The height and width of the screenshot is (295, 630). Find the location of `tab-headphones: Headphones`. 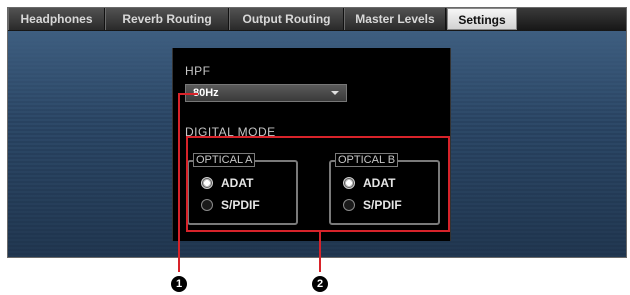

tab-headphones: Headphones is located at coordinates (56, 19).